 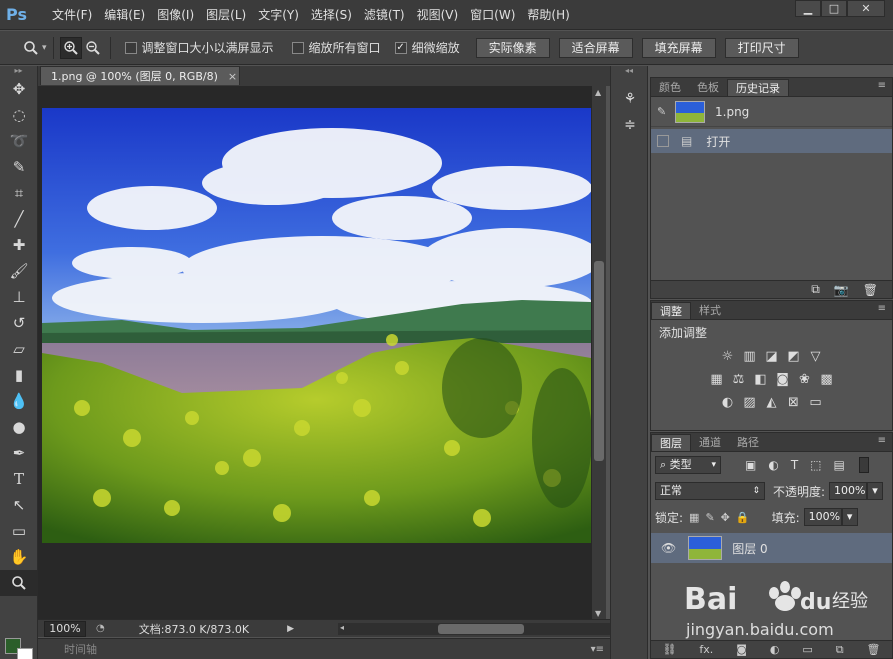 I want to click on menu-window: 窗口(W), so click(x=492, y=15).